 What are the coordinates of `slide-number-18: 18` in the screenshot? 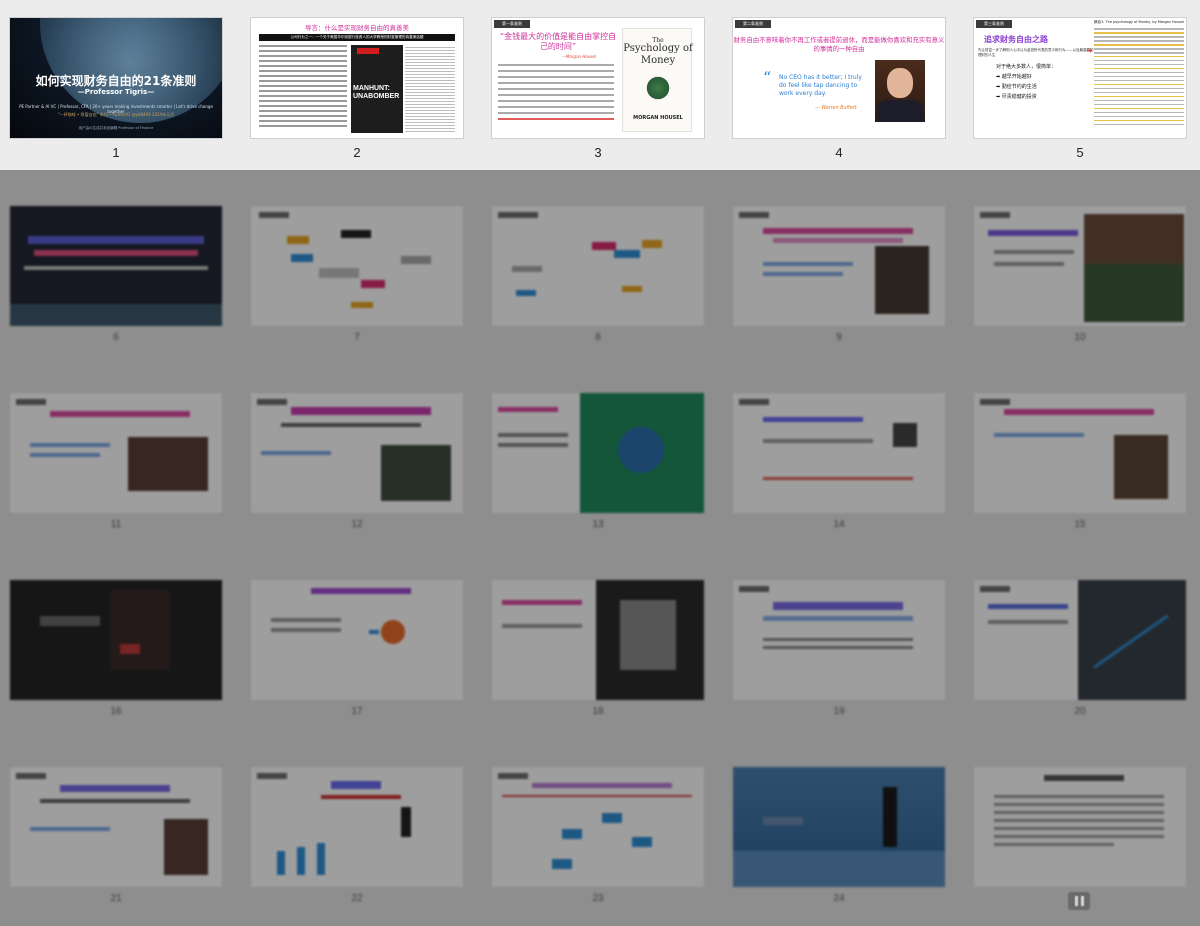 It's located at (598, 711).